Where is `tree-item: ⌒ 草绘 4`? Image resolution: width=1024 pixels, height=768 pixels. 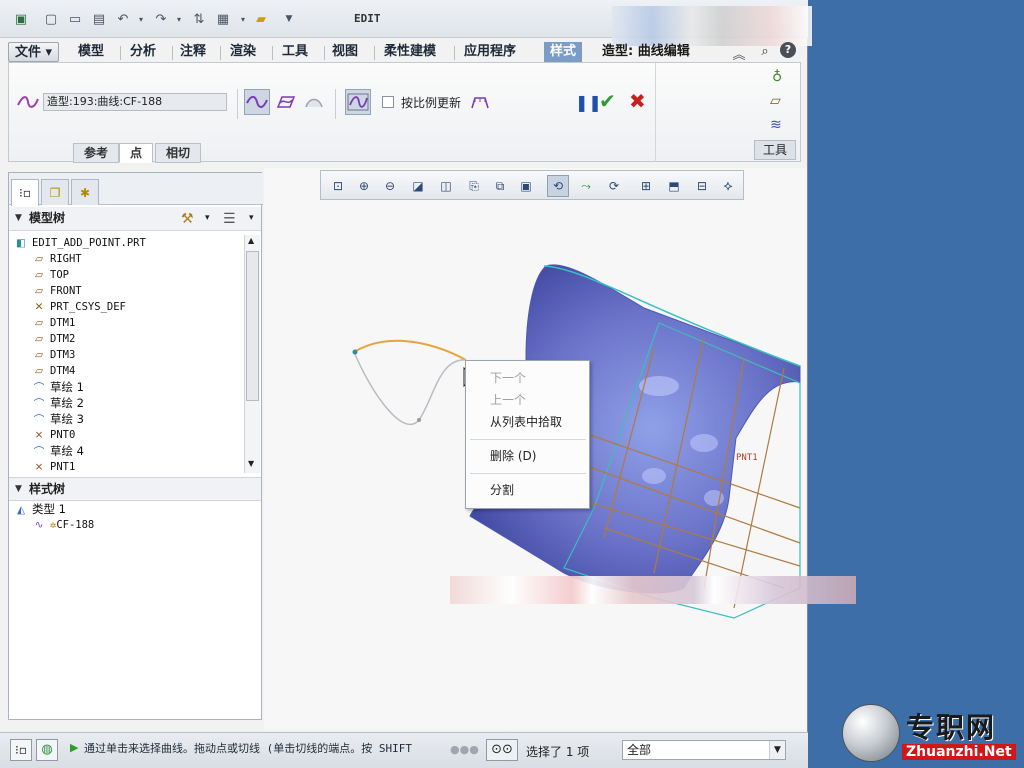 tree-item: ⌒ 草绘 4 is located at coordinates (57, 451).